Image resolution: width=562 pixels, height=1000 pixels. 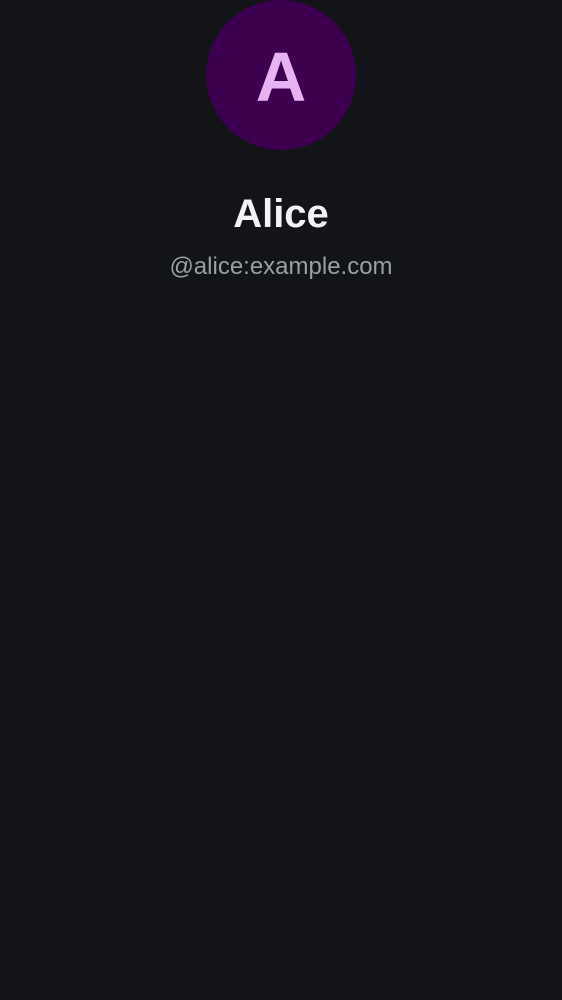 I want to click on user-id: @alice:example.com, so click(x=281, y=266).